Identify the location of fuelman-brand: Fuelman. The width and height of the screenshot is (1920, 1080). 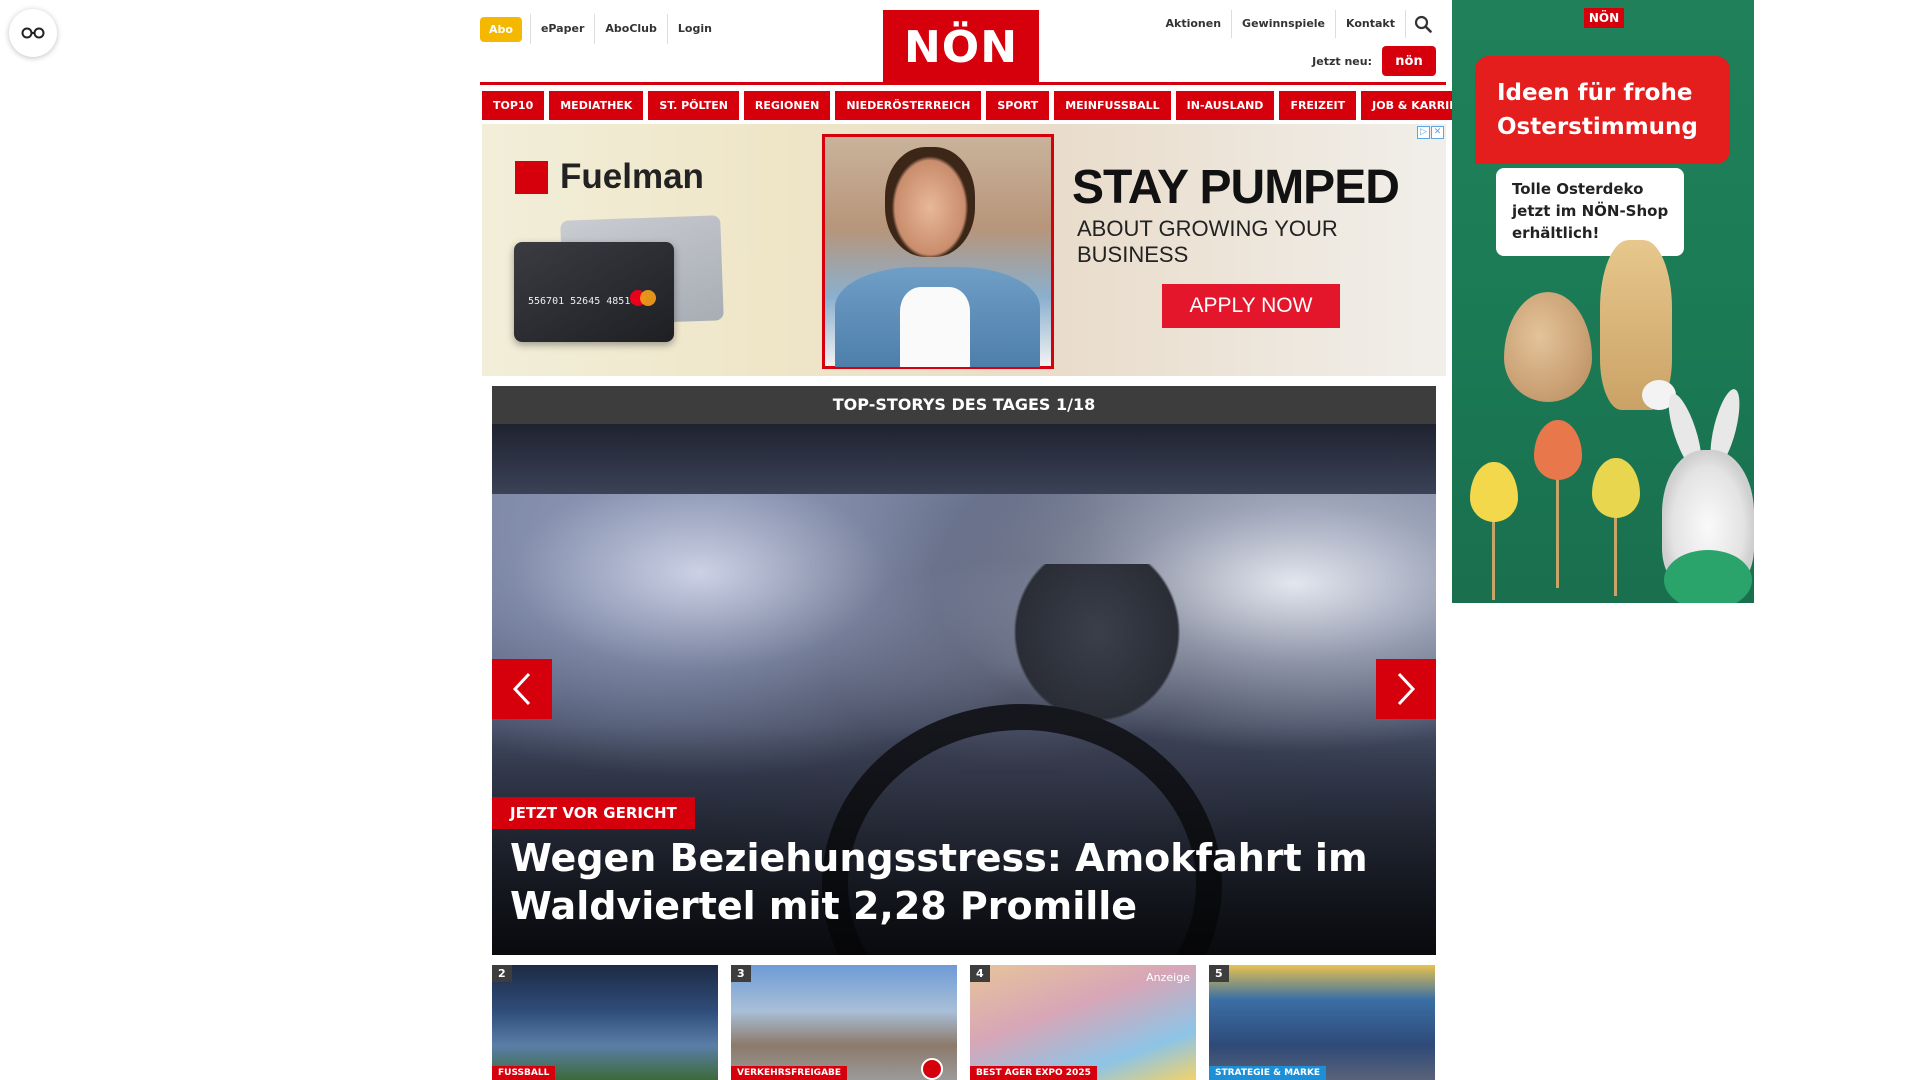
(632, 176).